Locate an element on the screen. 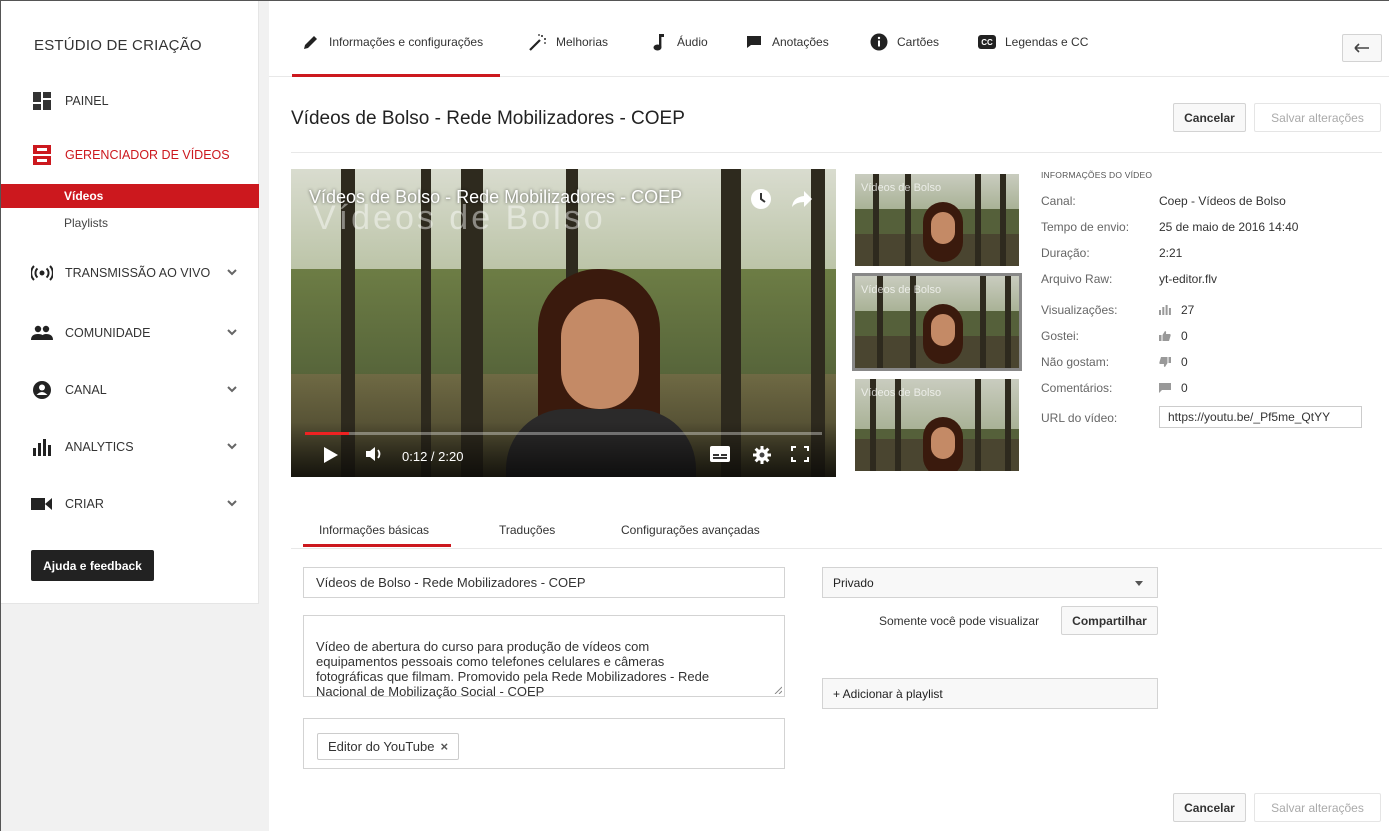 This screenshot has height=831, width=1389. share-button: Compartilhar is located at coordinates (1109, 620).